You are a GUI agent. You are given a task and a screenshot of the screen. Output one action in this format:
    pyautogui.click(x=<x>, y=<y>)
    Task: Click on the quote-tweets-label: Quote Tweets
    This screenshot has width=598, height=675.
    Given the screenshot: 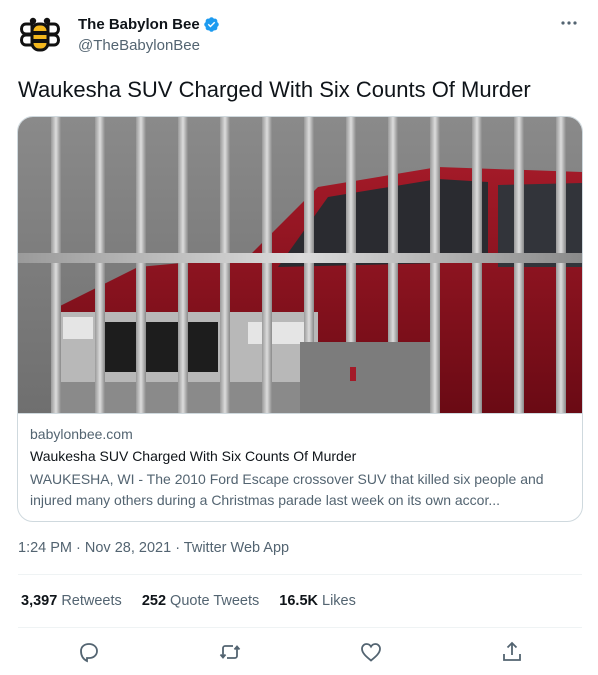 What is the action you would take?
    pyautogui.click(x=215, y=601)
    